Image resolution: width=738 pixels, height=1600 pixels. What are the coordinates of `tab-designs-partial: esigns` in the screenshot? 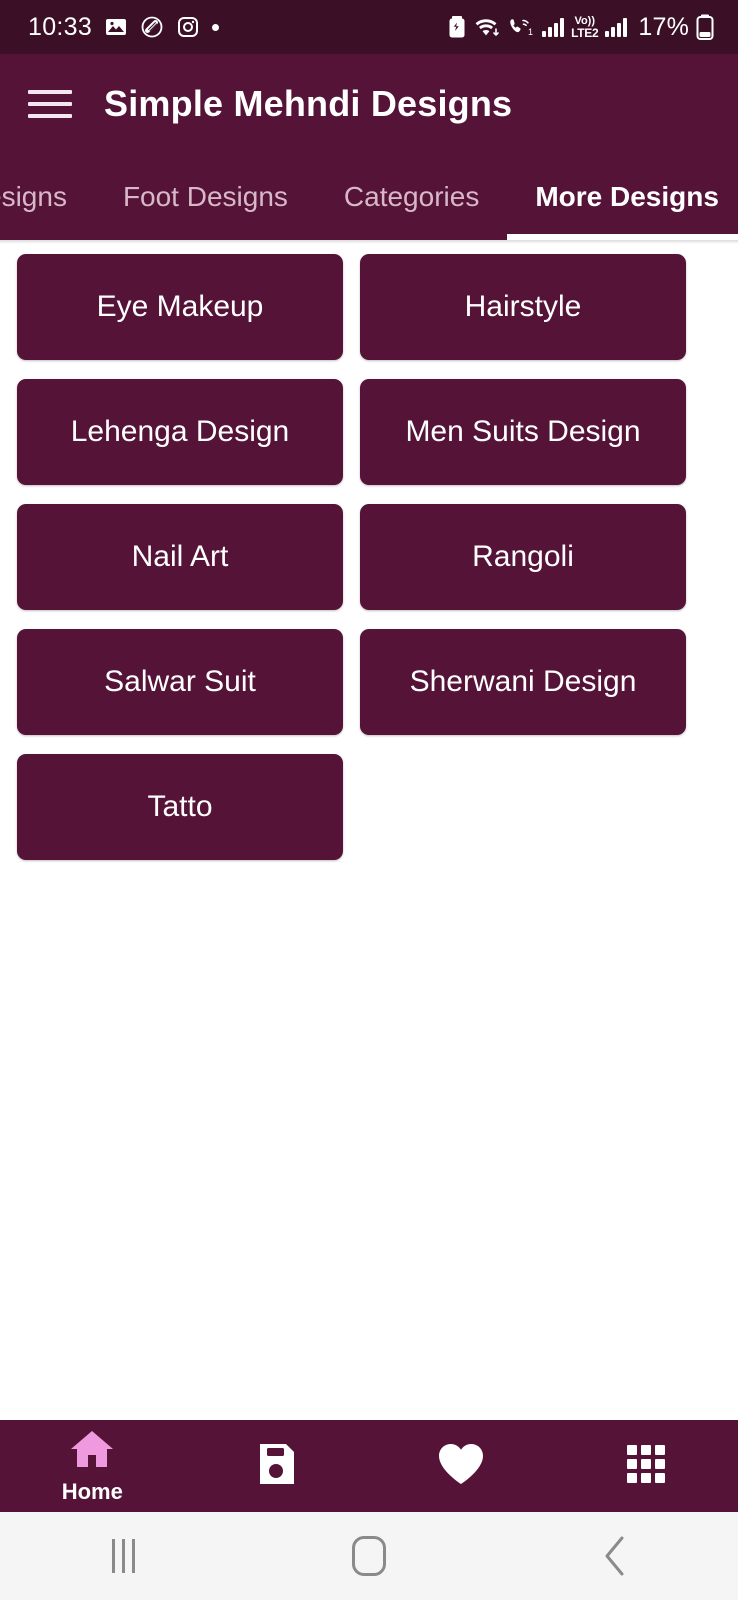 It's located at (47, 197).